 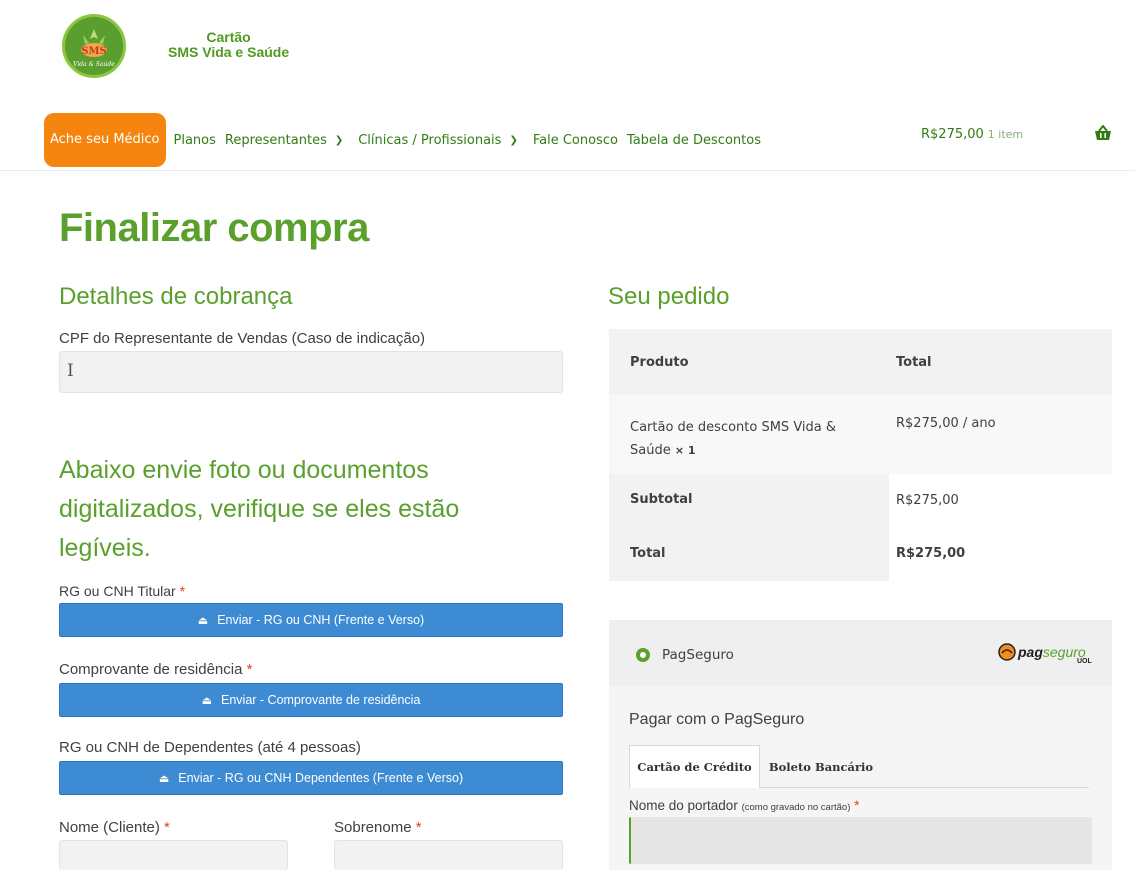 I want to click on tab-credit-card: Cartão de Crédito, so click(x=694, y=766).